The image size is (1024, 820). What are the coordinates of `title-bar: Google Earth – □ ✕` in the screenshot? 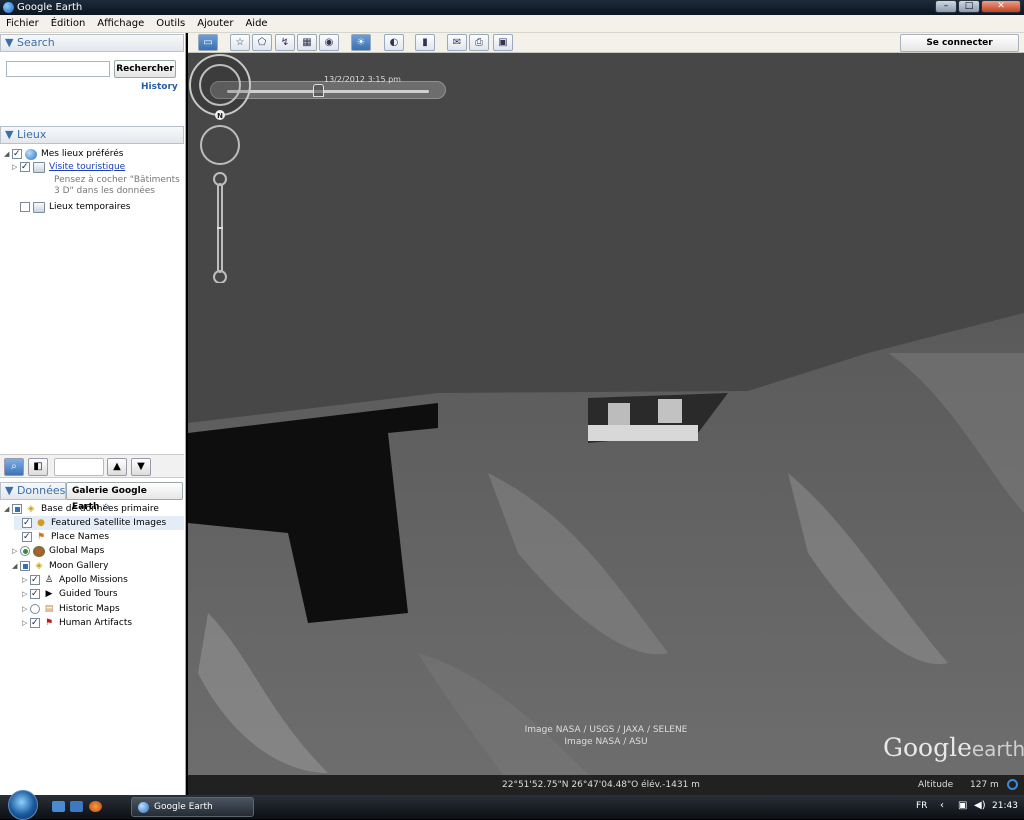 It's located at (512, 7).